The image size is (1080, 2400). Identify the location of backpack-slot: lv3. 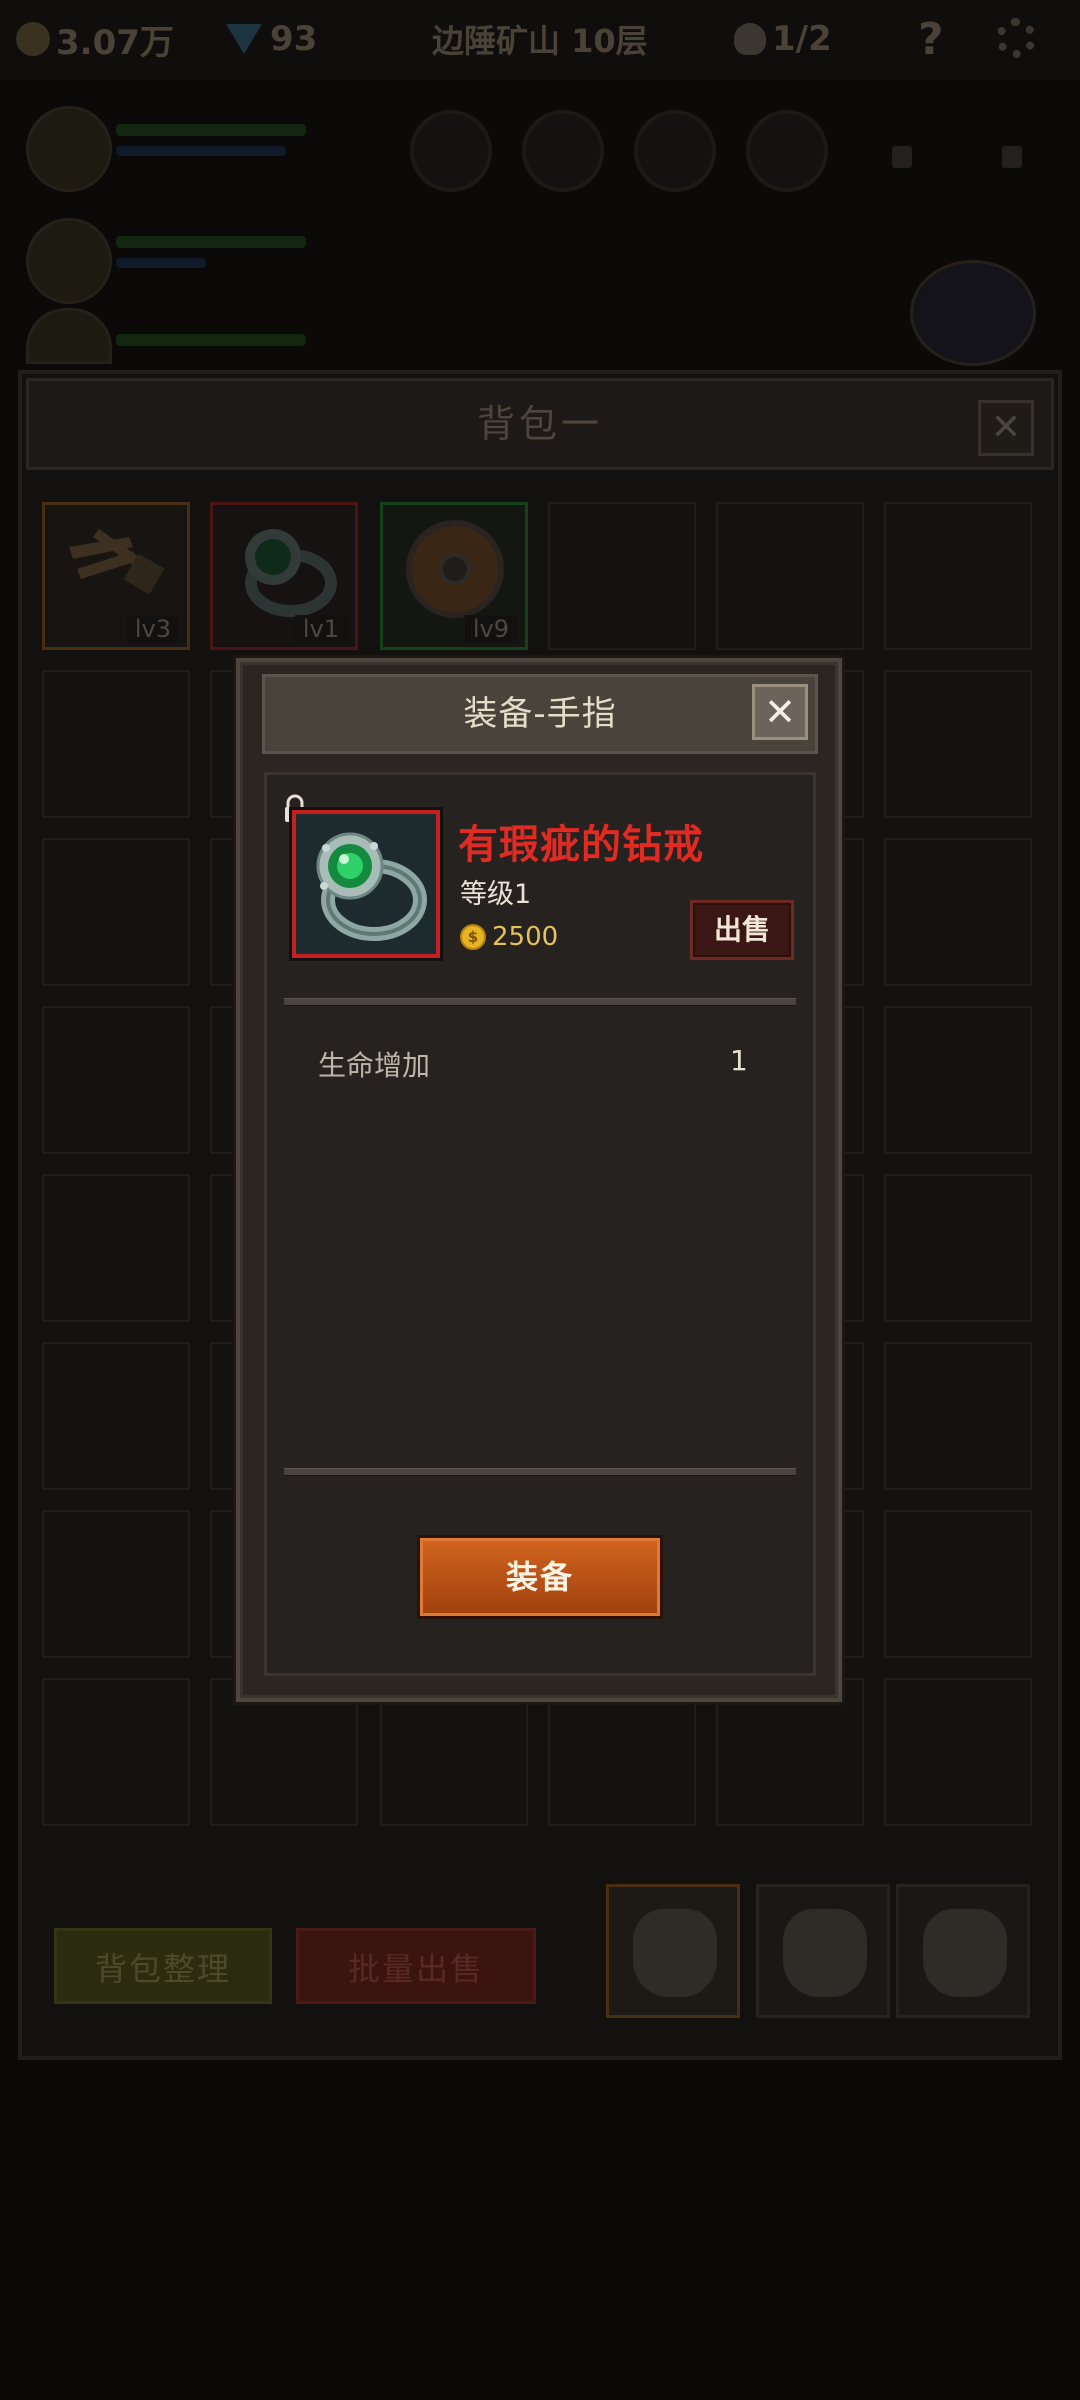
(116, 576).